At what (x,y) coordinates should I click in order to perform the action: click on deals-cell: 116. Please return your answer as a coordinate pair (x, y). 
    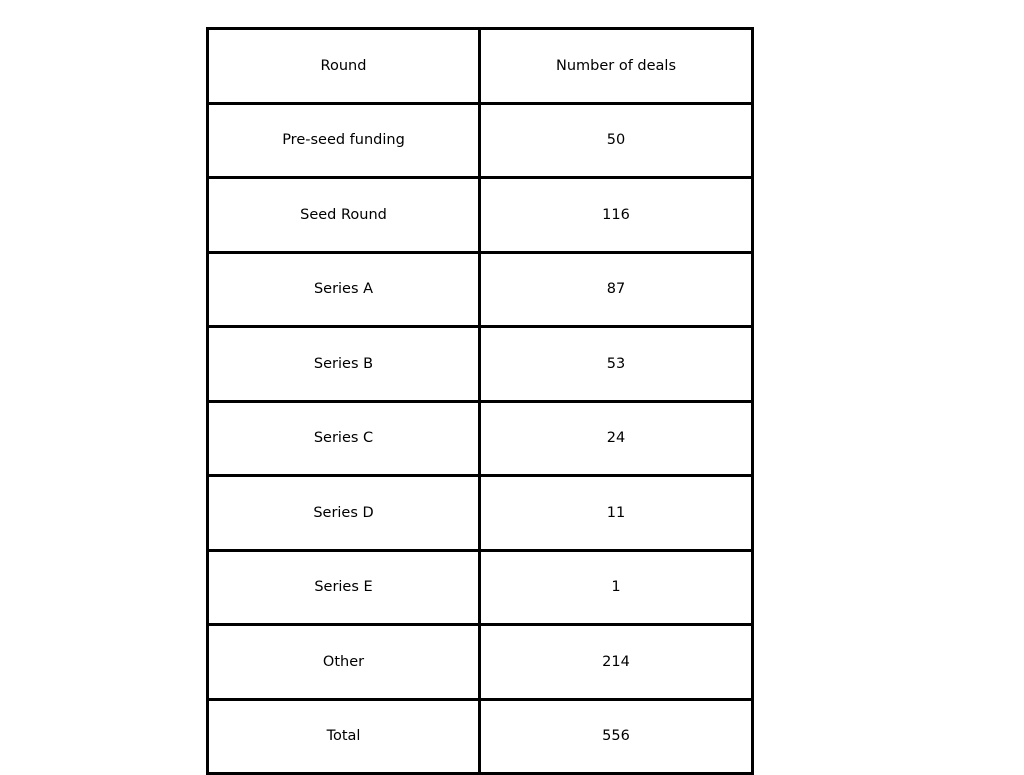
    Looking at the image, I should click on (616, 215).